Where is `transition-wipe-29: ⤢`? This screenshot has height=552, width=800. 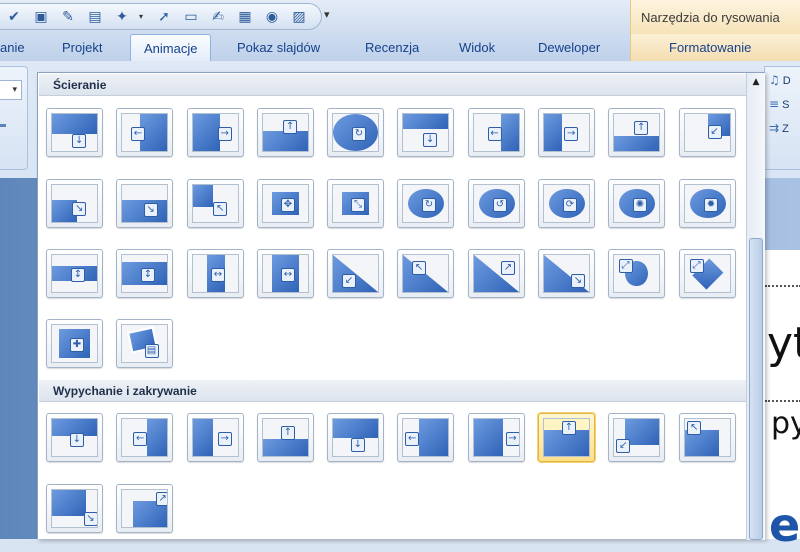 transition-wipe-29: ⤢ is located at coordinates (636, 273).